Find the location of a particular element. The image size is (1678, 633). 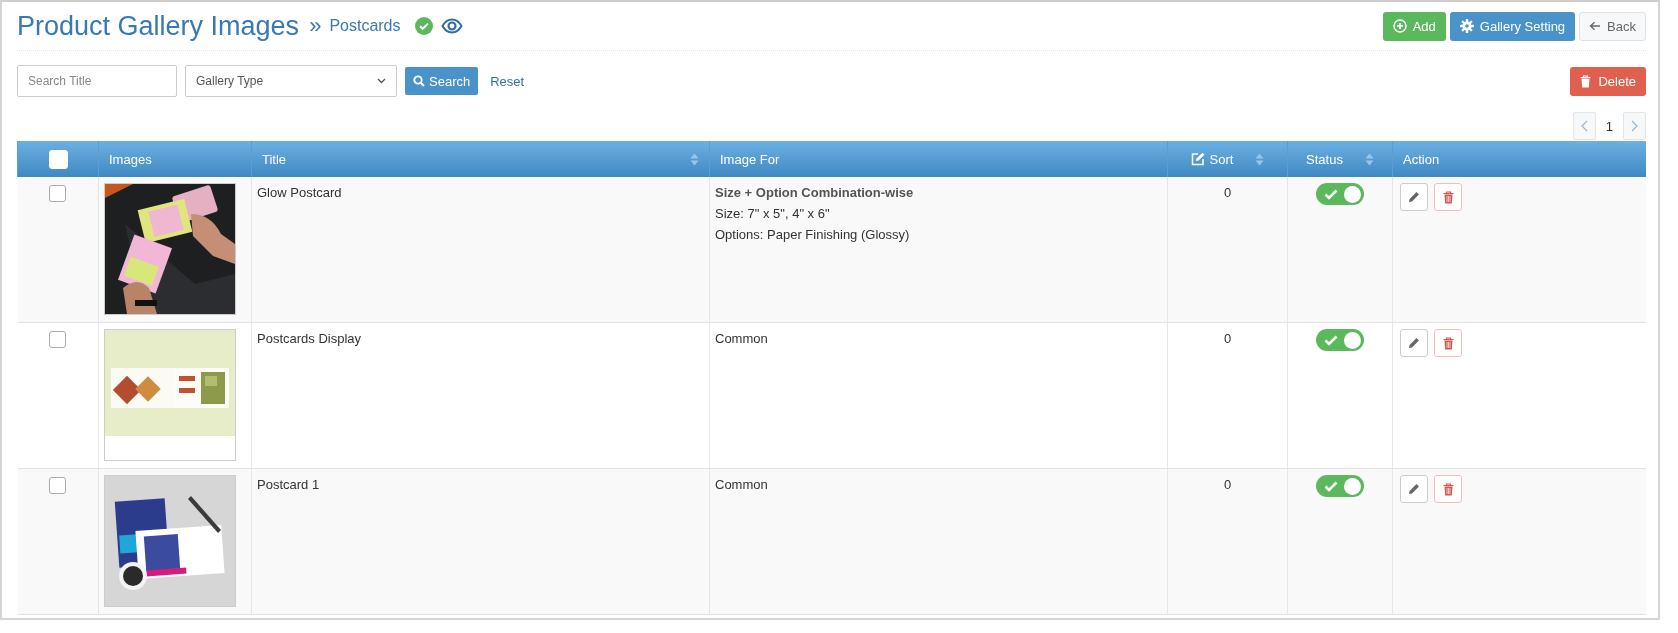

select-all-checkbox is located at coordinates (58, 159).